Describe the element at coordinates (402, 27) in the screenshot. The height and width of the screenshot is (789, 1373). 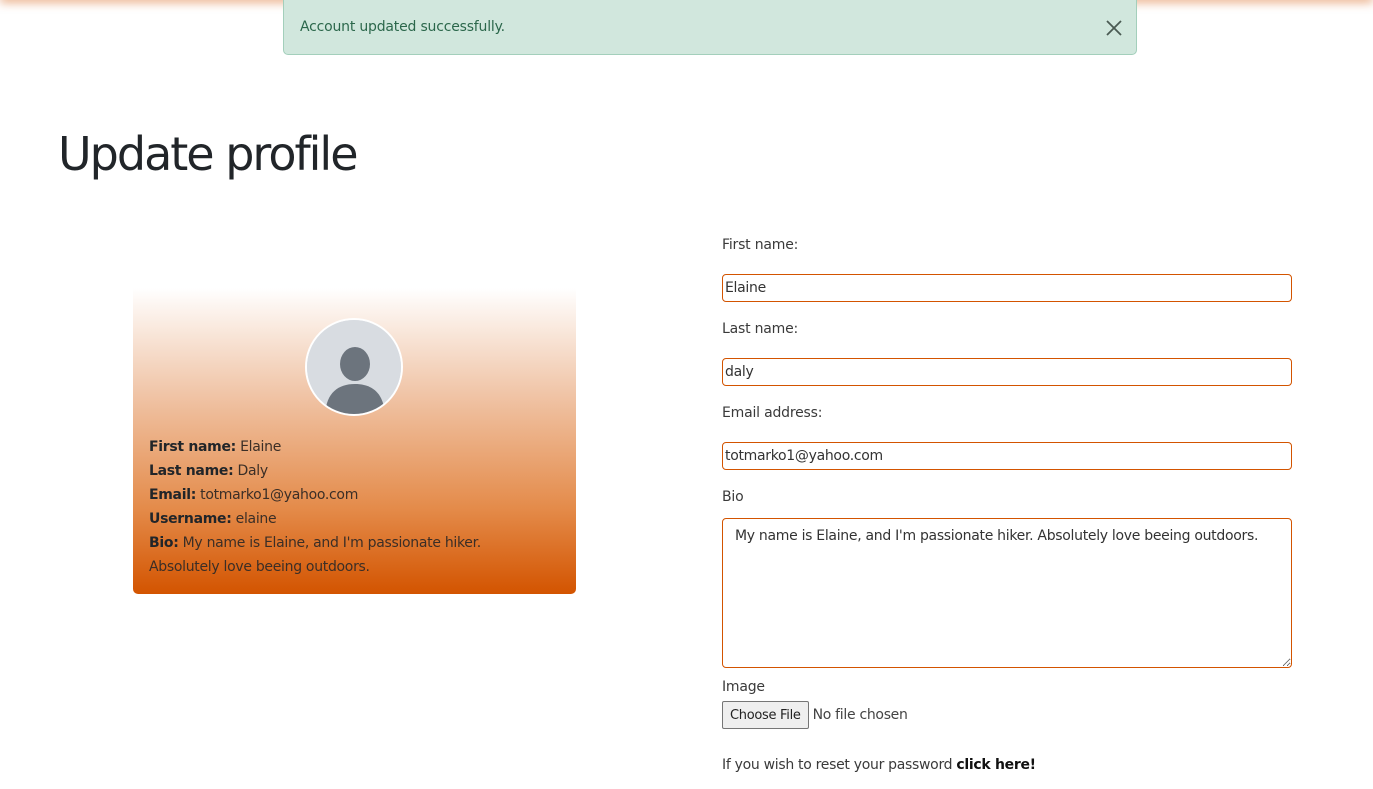
I see `alert-message: Account updated successfully.` at that location.